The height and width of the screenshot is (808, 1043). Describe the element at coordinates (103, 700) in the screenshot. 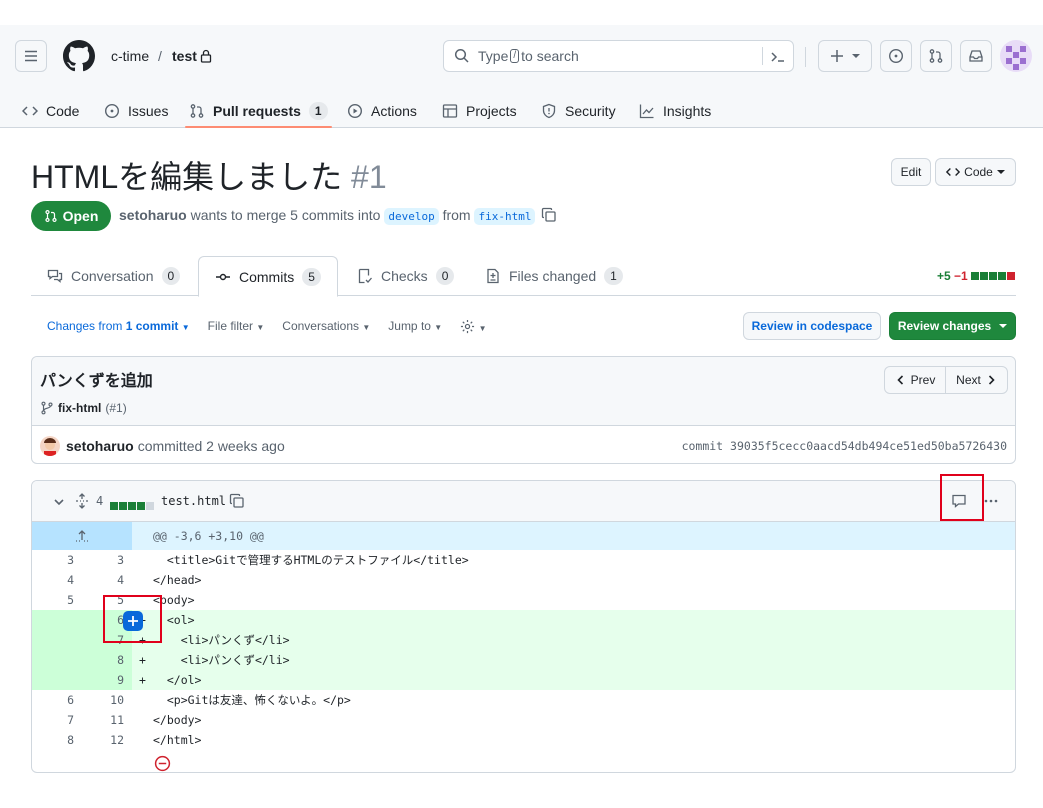

I see `new-line-number: 10` at that location.